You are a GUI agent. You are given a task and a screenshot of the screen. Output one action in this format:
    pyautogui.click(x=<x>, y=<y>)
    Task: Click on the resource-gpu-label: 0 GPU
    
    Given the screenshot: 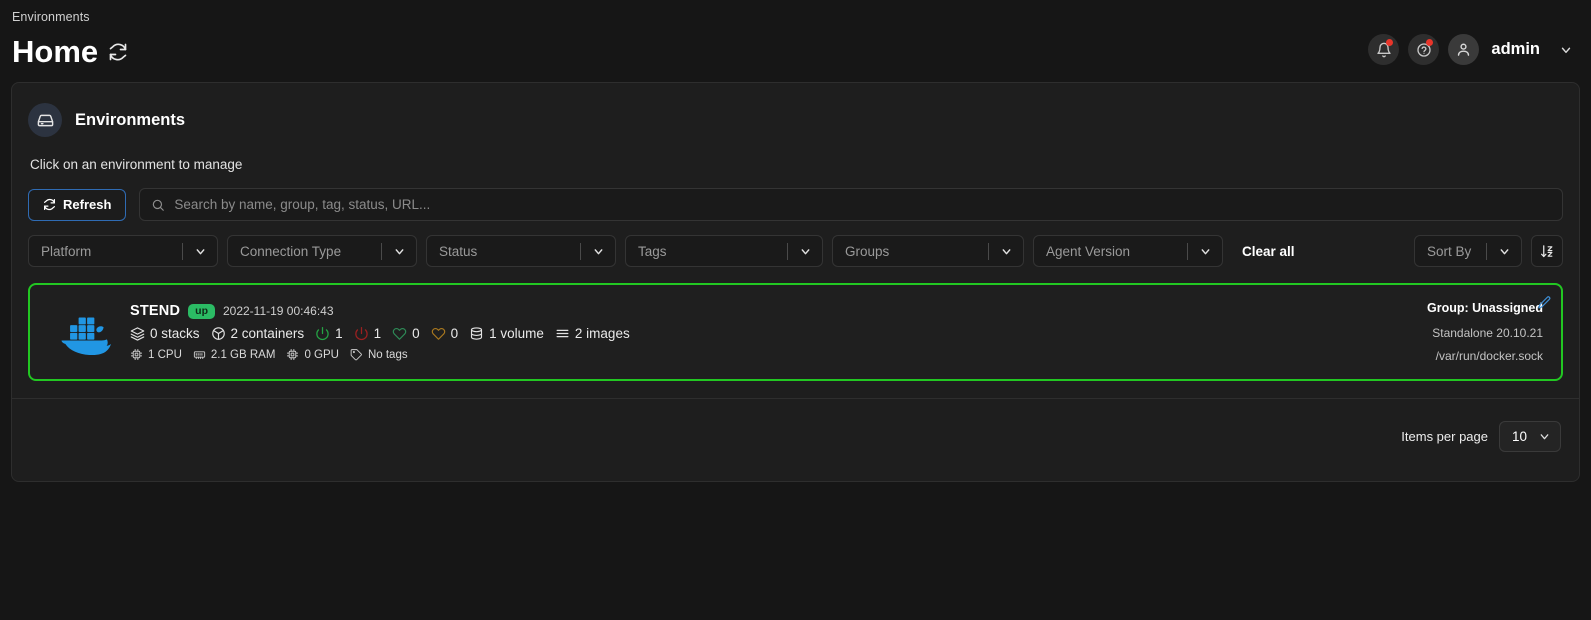 What is the action you would take?
    pyautogui.click(x=321, y=354)
    